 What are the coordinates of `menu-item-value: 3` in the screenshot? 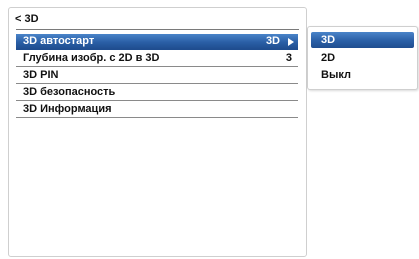 It's located at (288, 58).